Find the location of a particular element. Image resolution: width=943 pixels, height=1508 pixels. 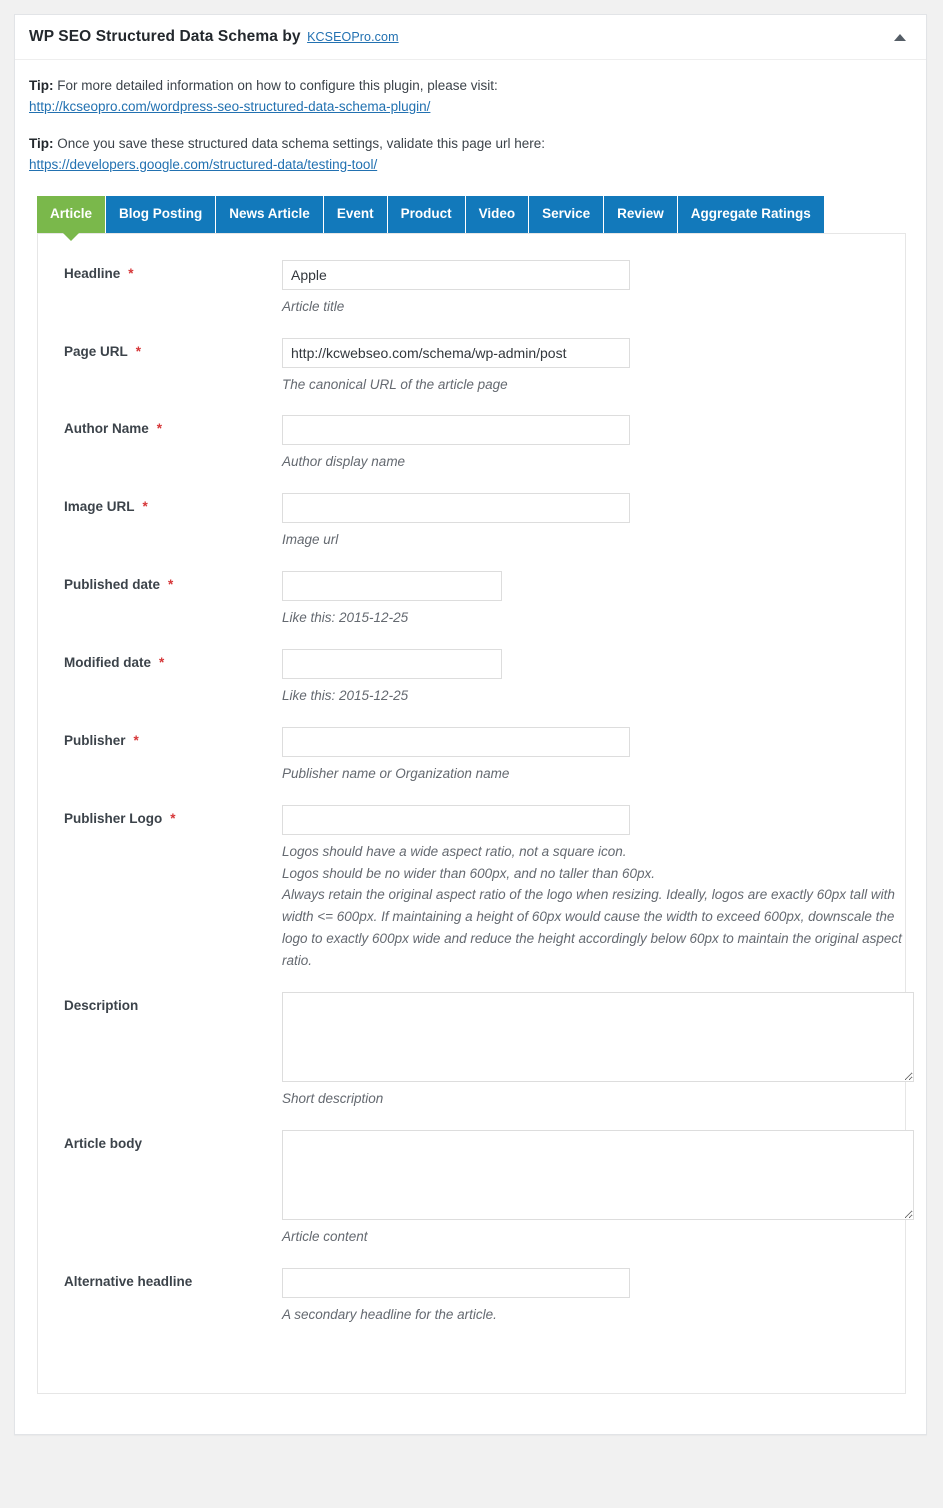

tab-event: Event is located at coordinates (355, 214).